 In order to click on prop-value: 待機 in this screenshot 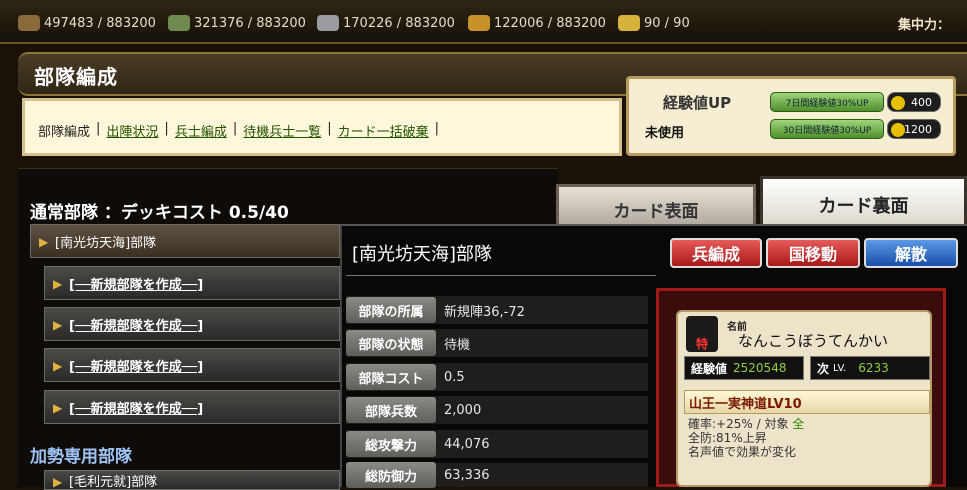, I will do `click(457, 345)`.